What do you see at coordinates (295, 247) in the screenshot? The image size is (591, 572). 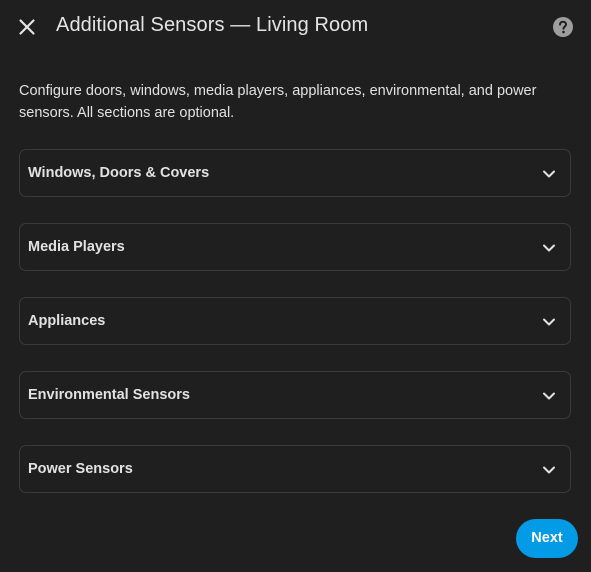 I see `section-media-players: Media Players` at bounding box center [295, 247].